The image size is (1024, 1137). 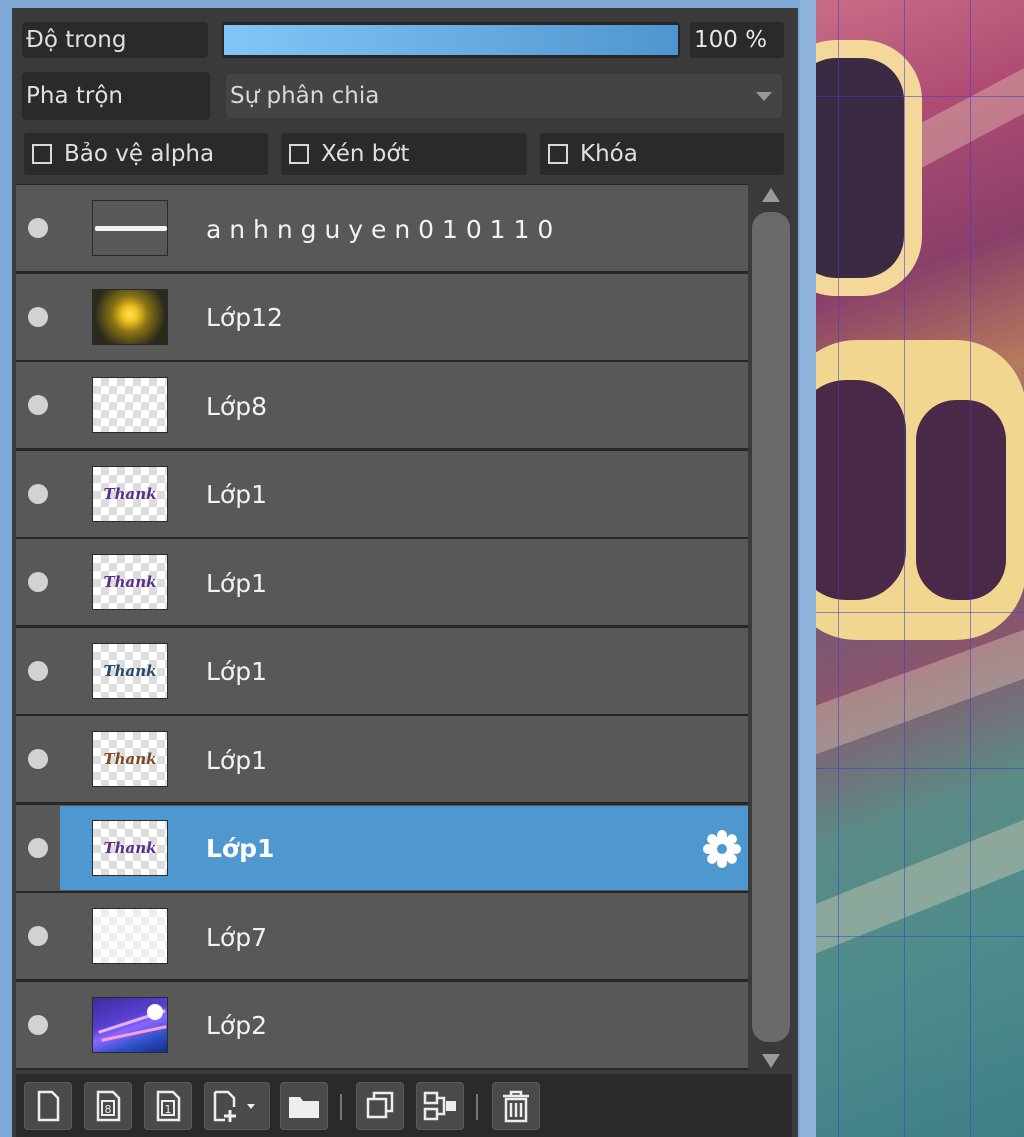 What do you see at coordinates (382, 1024) in the screenshot?
I see `layer-row: Lớp2` at bounding box center [382, 1024].